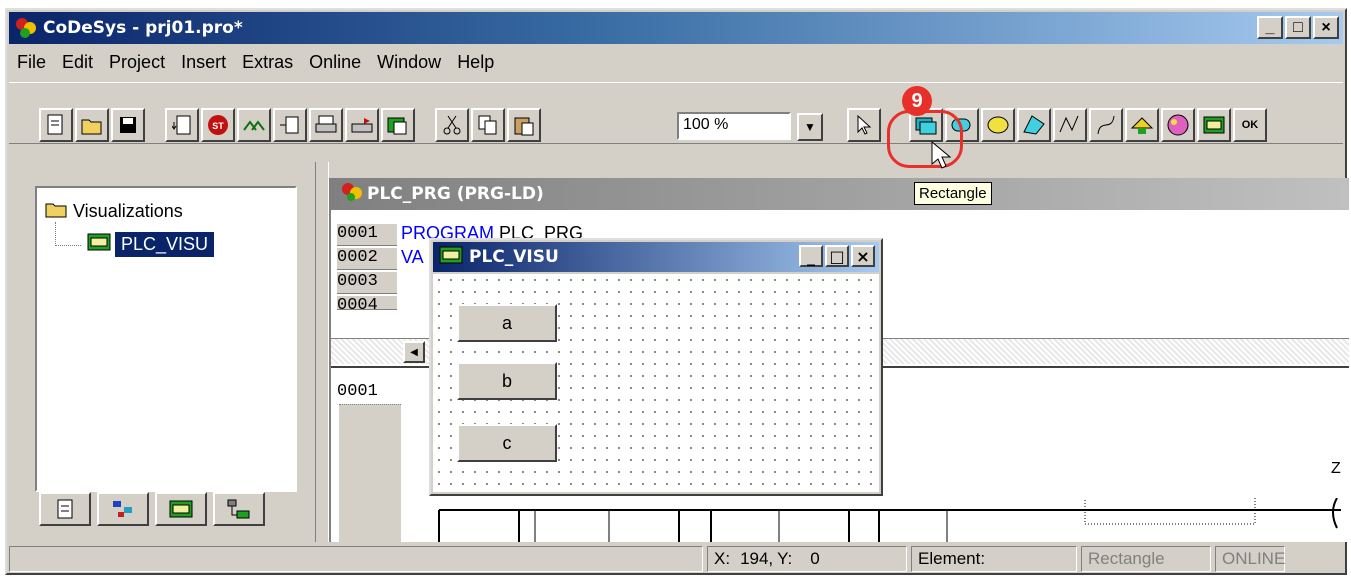 The width and height of the screenshot is (1351, 577). What do you see at coordinates (676, 113) in the screenshot?
I see `toolbar: ST 100 % ▼ OK` at bounding box center [676, 113].